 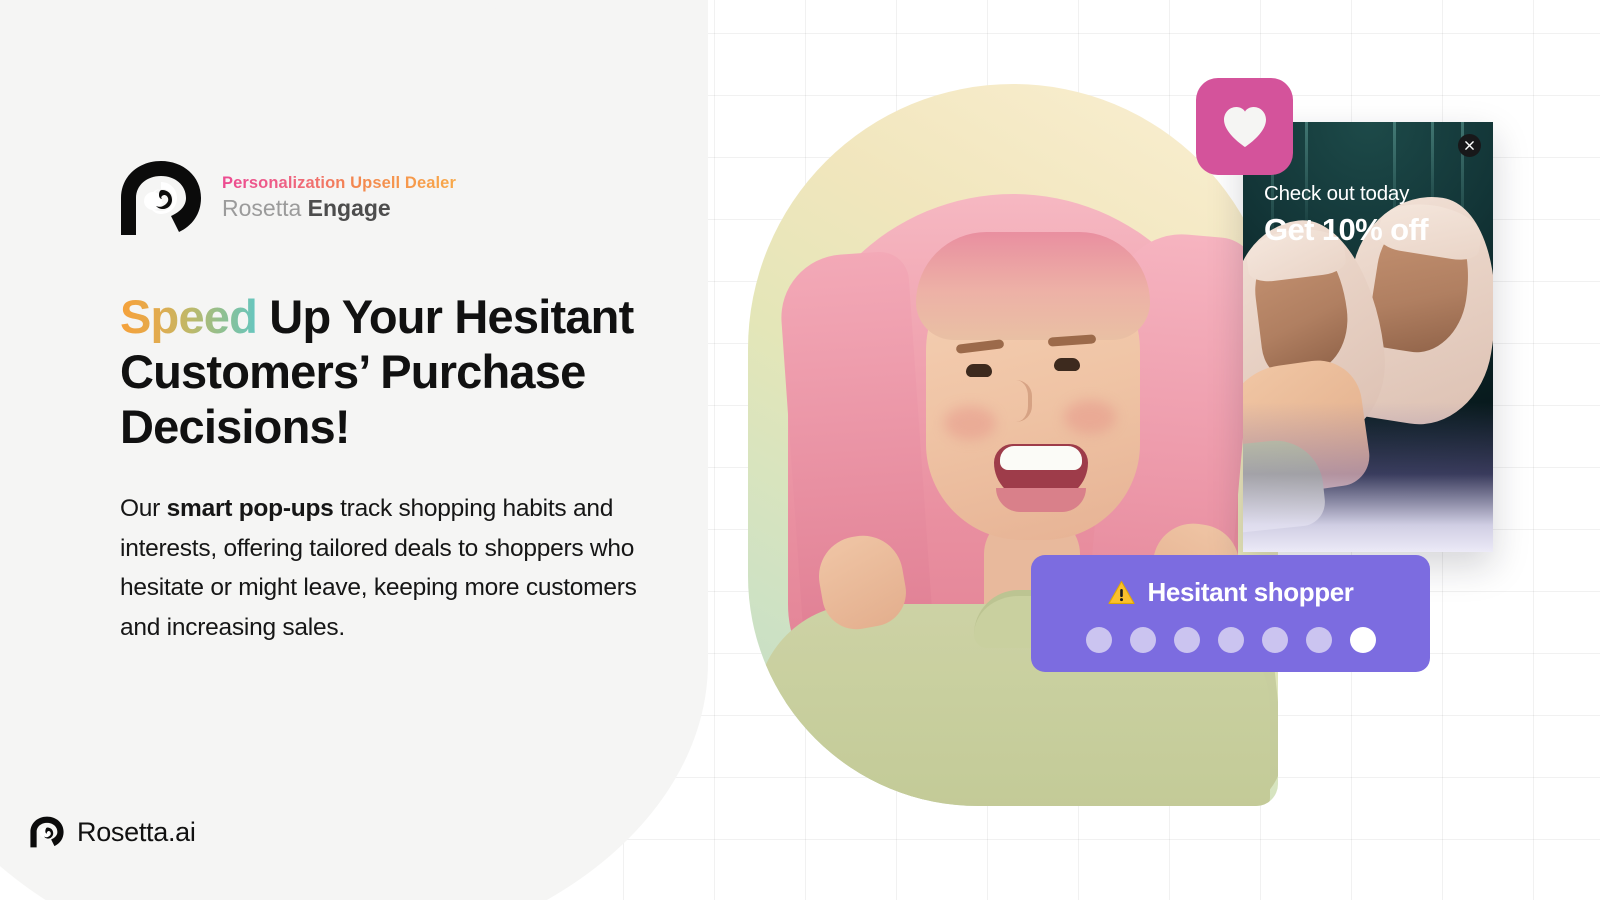 What do you see at coordinates (1230, 613) in the screenshot?
I see `hesitant-shopper-card: Hesitant shopper` at bounding box center [1230, 613].